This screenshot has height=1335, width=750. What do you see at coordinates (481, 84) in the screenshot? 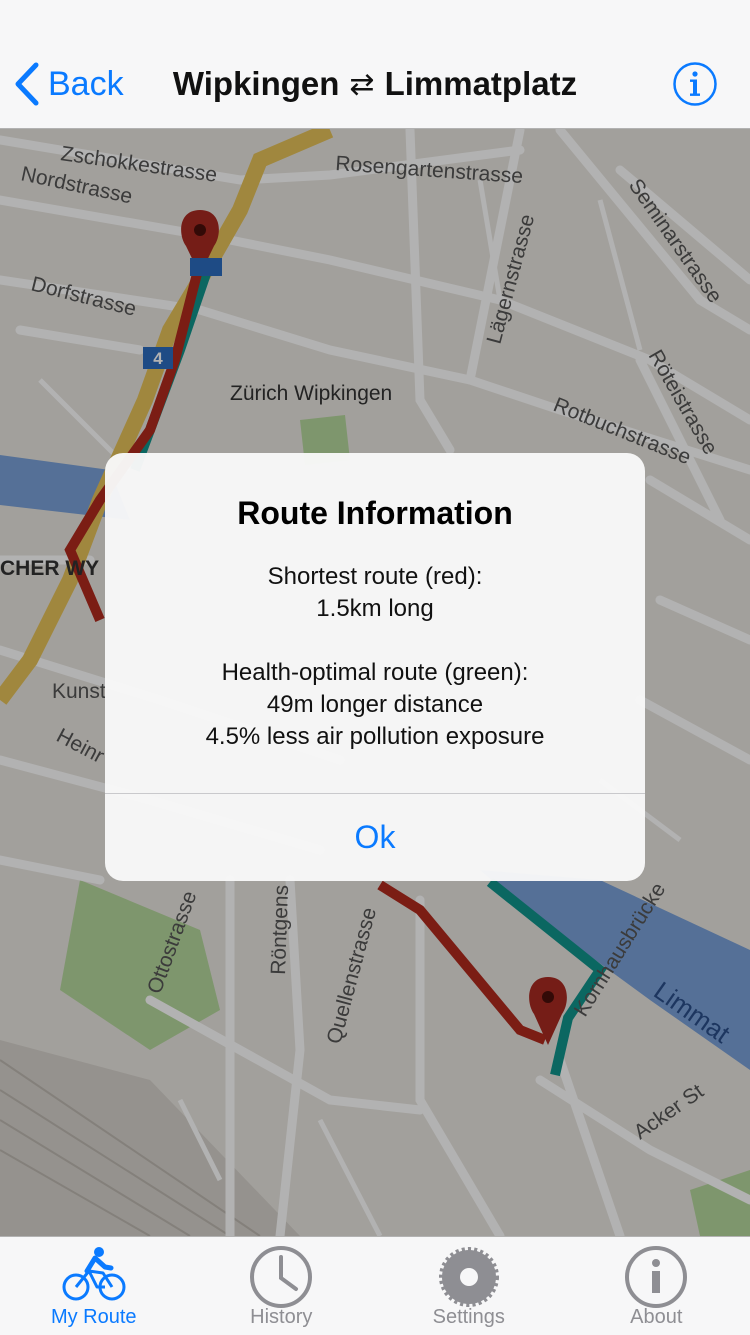
I see `route-to-label: Limmatplatz` at bounding box center [481, 84].